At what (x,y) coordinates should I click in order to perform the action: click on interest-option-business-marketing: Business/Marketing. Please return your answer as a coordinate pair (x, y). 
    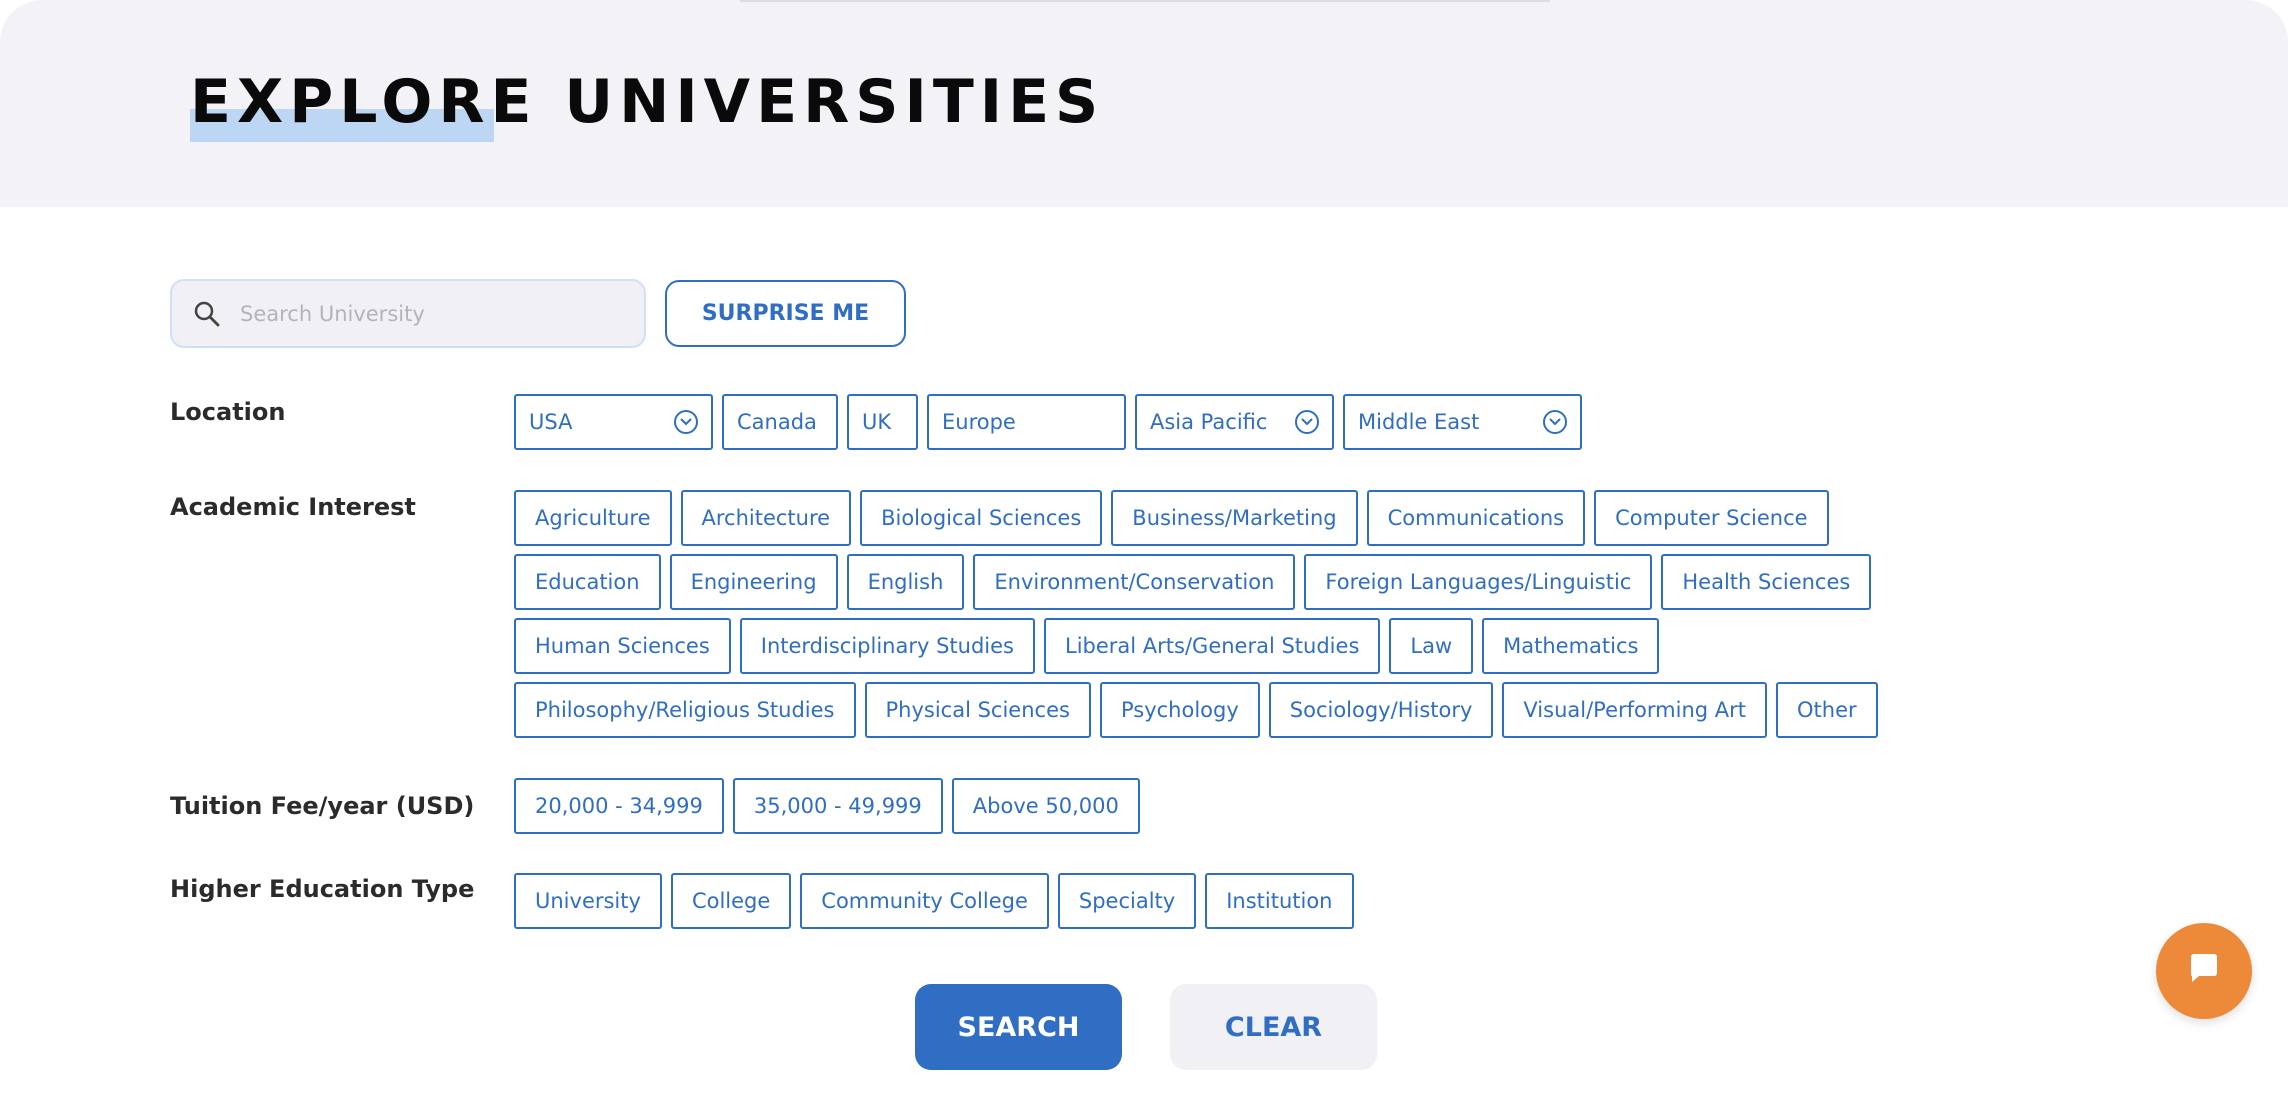
    Looking at the image, I should click on (1234, 518).